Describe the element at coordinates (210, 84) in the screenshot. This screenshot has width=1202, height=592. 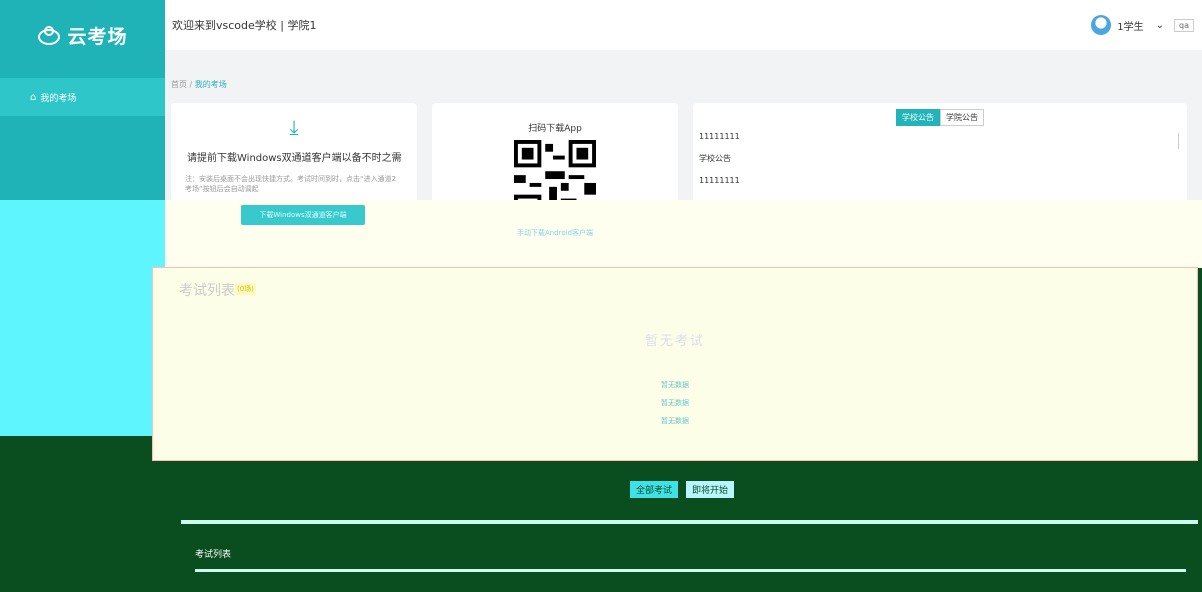
I see `breadcrumb-current: 我的考场` at that location.